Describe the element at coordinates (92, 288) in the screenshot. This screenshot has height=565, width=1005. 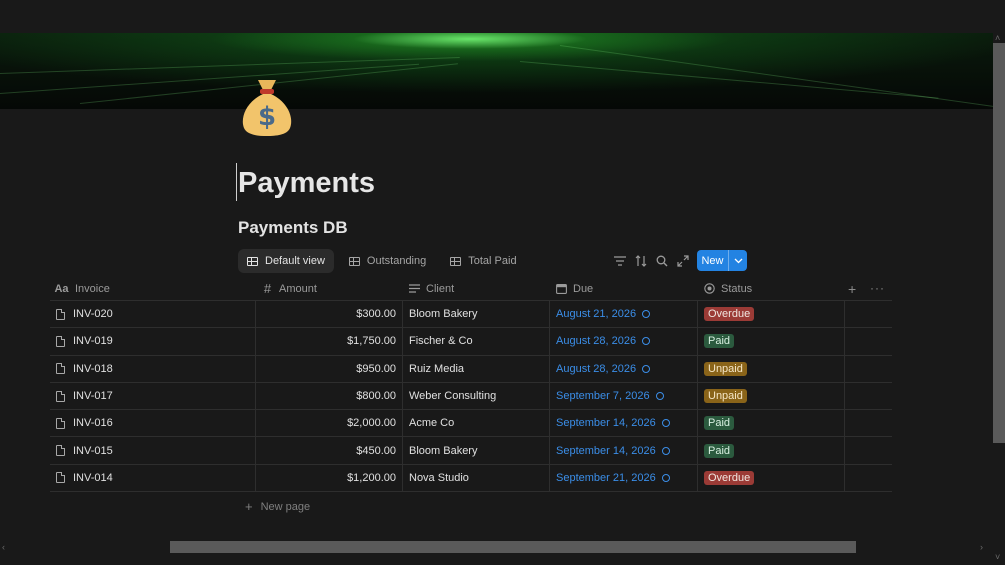
I see `column-label: Invoice` at that location.